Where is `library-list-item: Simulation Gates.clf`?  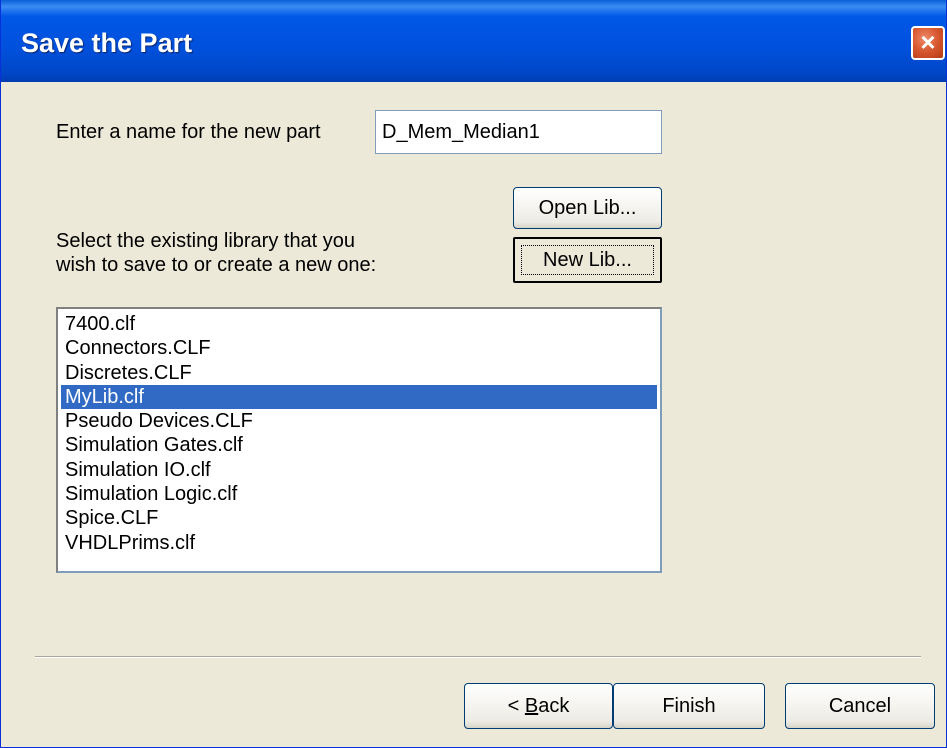 library-list-item: Simulation Gates.clf is located at coordinates (359, 445).